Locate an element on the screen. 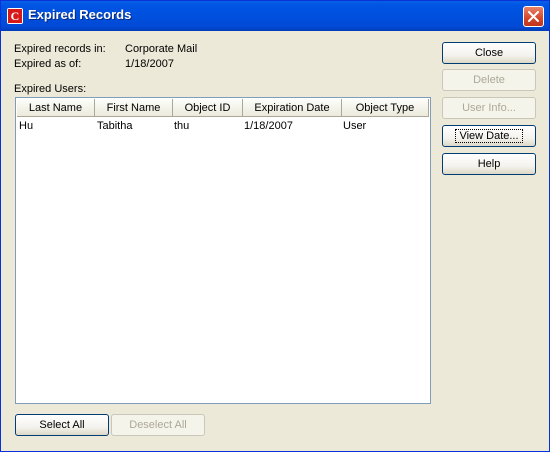 This screenshot has height=452, width=550. close-icon is located at coordinates (533, 16).